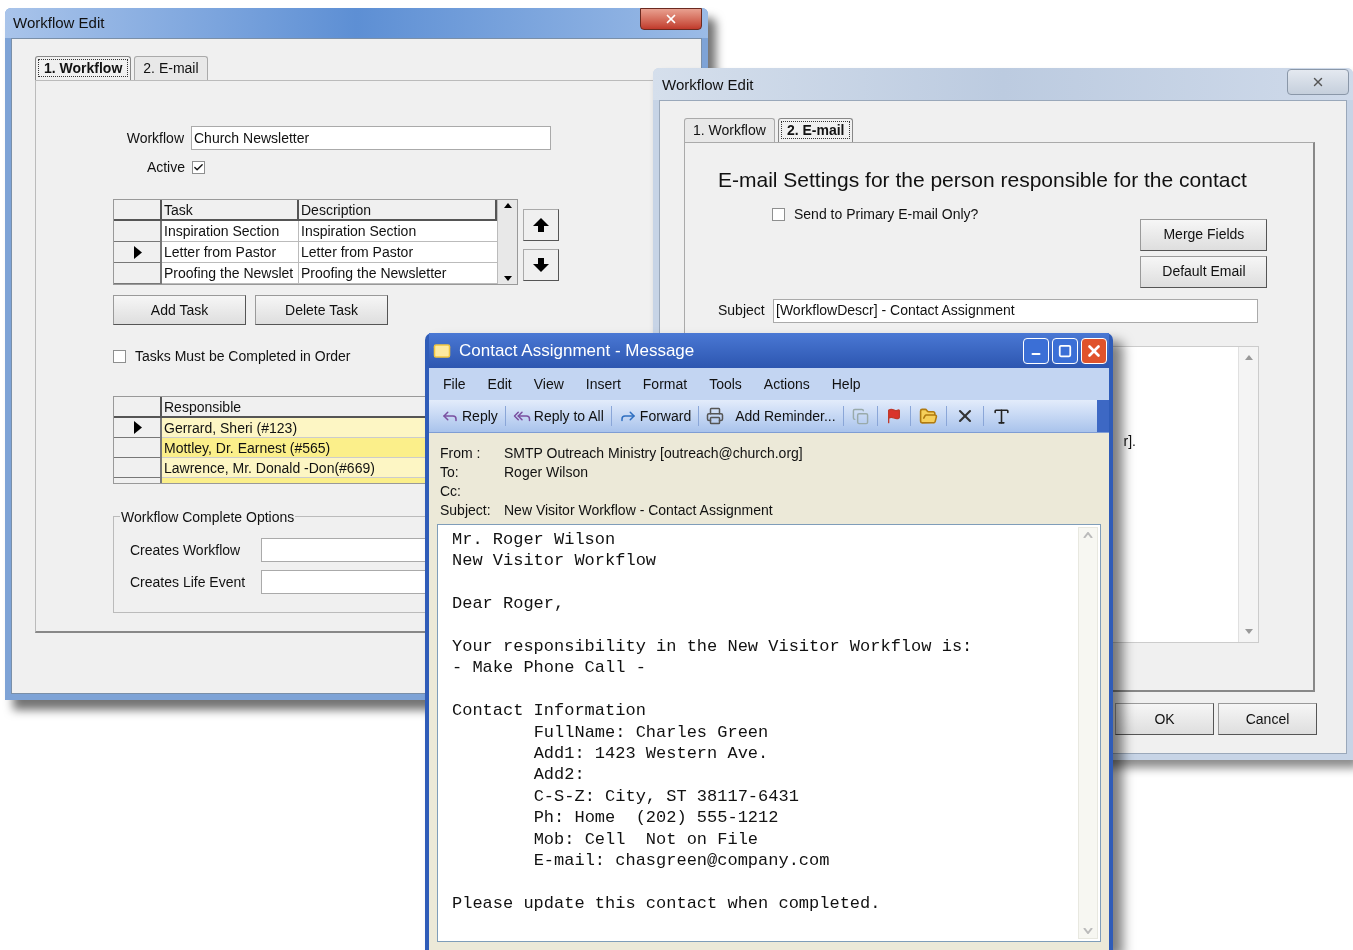 The height and width of the screenshot is (950, 1353). I want to click on message-line: Dear Roger,, so click(508, 604).